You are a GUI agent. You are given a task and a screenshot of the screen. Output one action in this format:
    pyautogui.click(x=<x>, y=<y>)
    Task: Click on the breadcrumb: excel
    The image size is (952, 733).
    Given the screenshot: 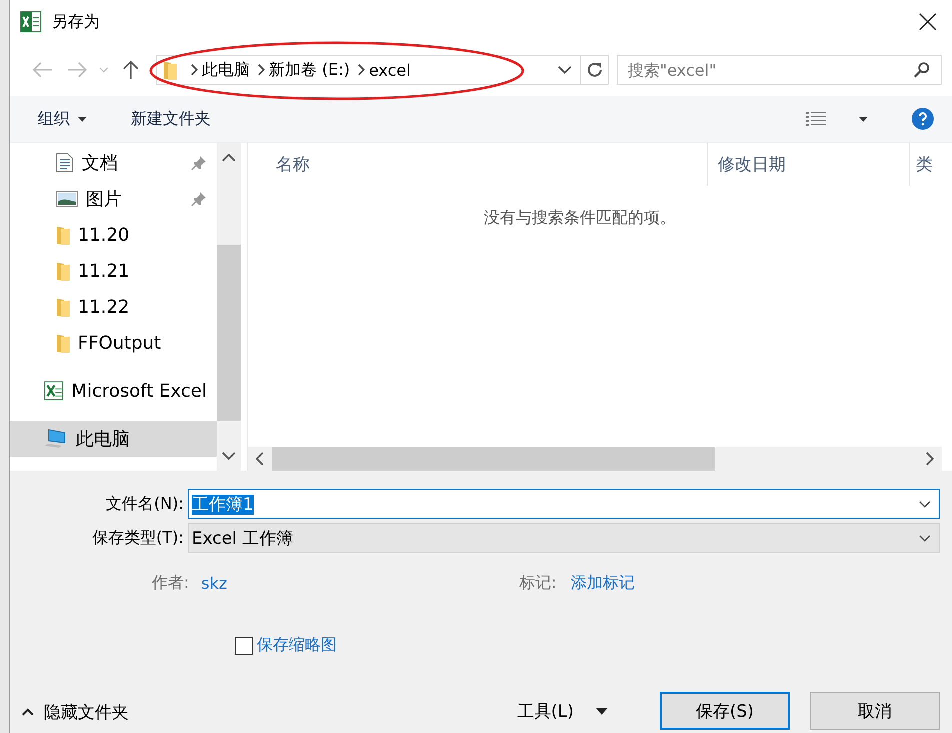 What is the action you would take?
    pyautogui.click(x=390, y=70)
    